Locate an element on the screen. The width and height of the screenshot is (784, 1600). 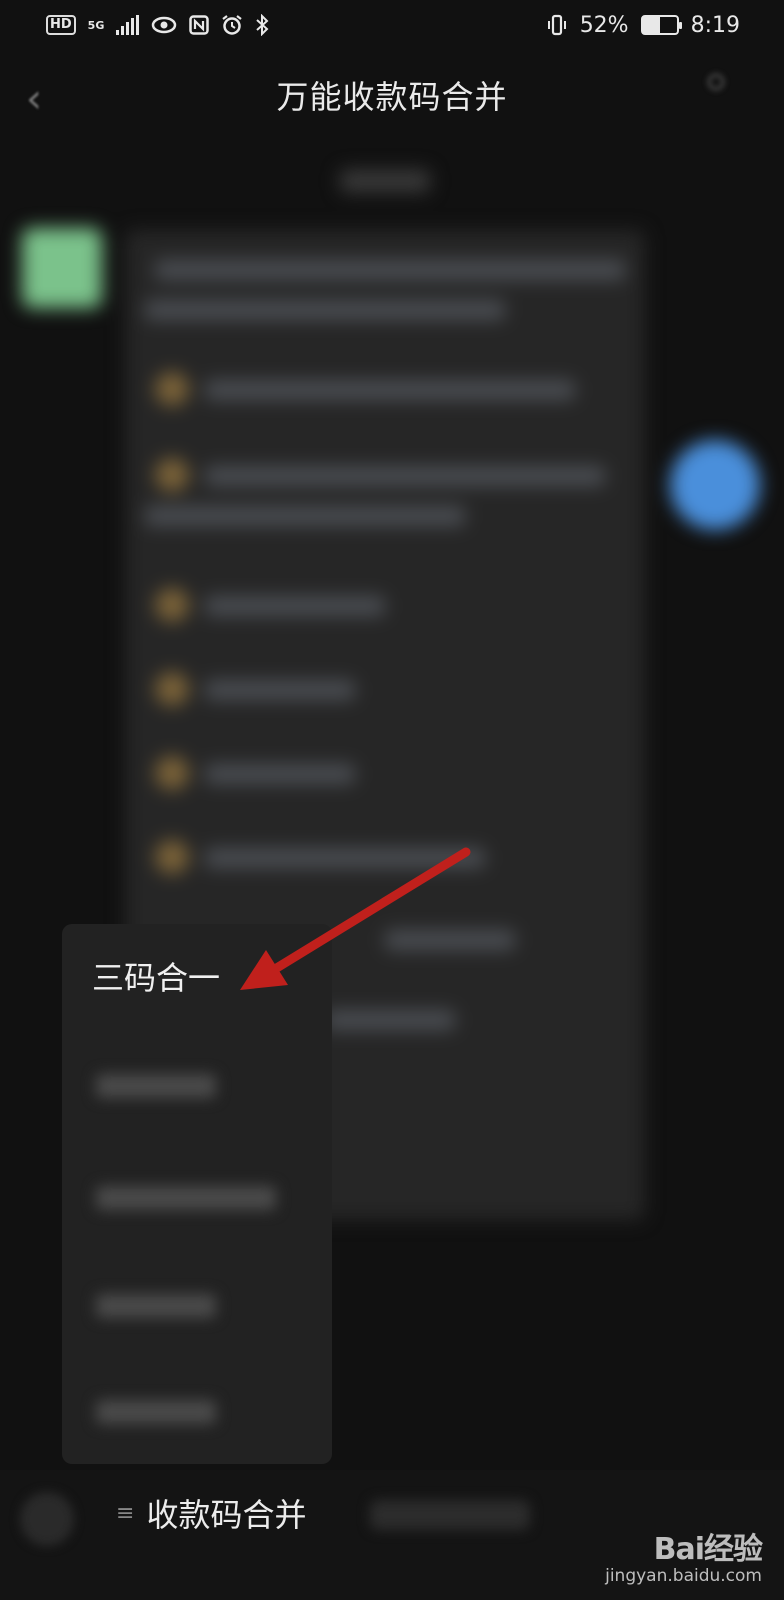
clock: 8:19 is located at coordinates (715, 25).